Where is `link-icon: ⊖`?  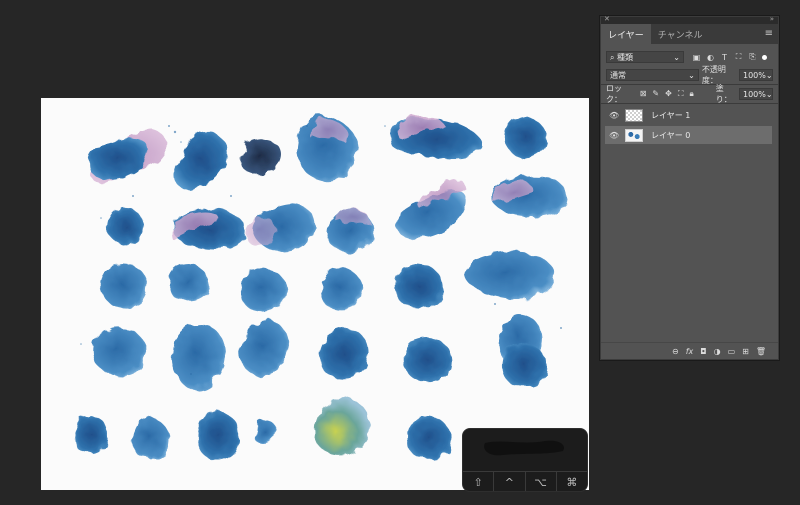 link-icon: ⊖ is located at coordinates (675, 351).